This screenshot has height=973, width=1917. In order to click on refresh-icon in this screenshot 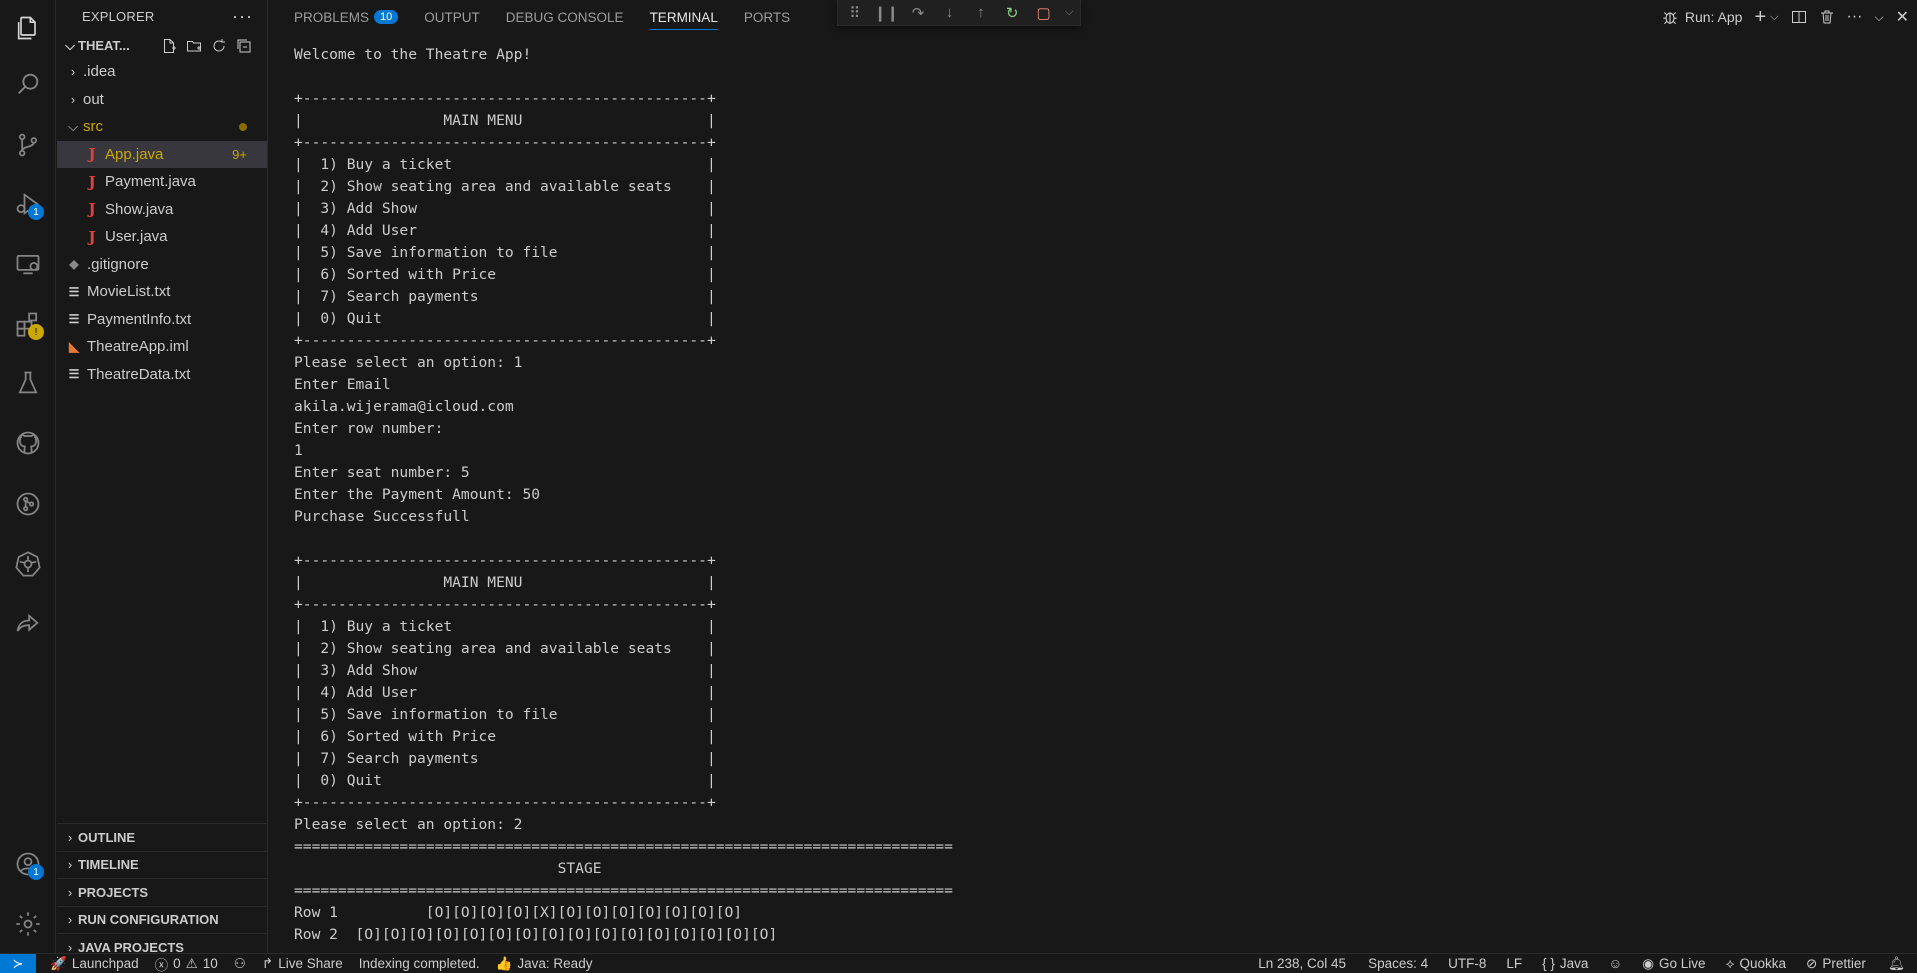, I will do `click(219, 46)`.